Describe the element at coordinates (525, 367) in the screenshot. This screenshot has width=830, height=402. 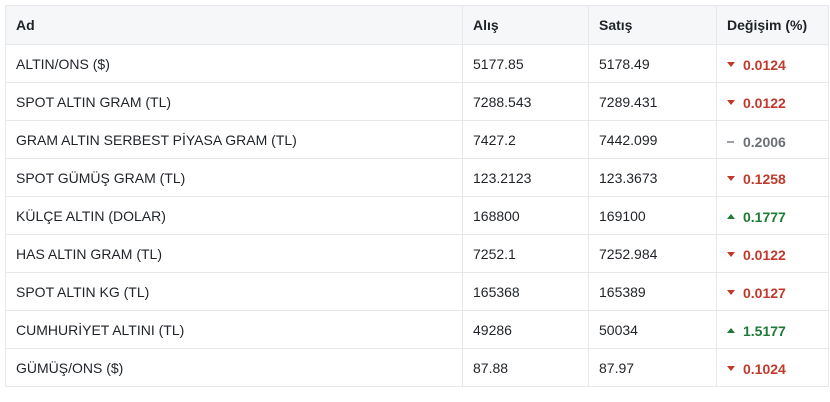
I see `cell-buy: 87.88` at that location.